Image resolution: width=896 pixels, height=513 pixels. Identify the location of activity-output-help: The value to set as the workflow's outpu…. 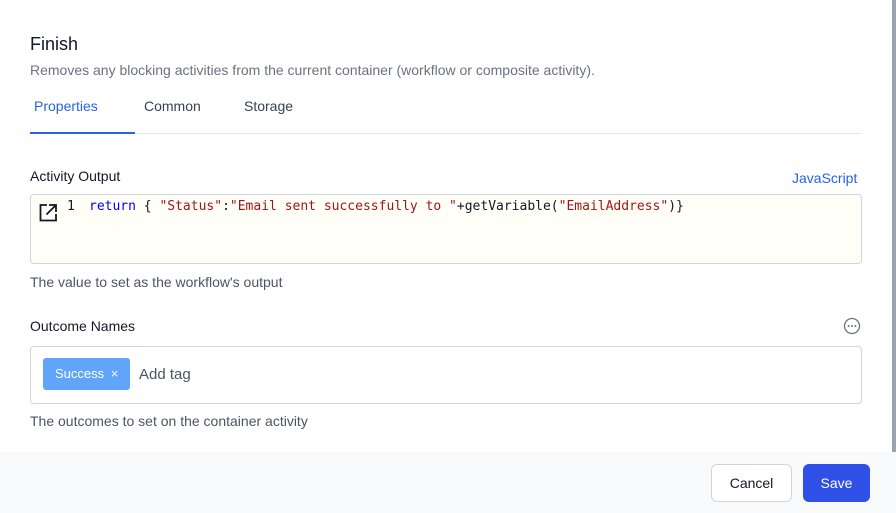
(156, 282).